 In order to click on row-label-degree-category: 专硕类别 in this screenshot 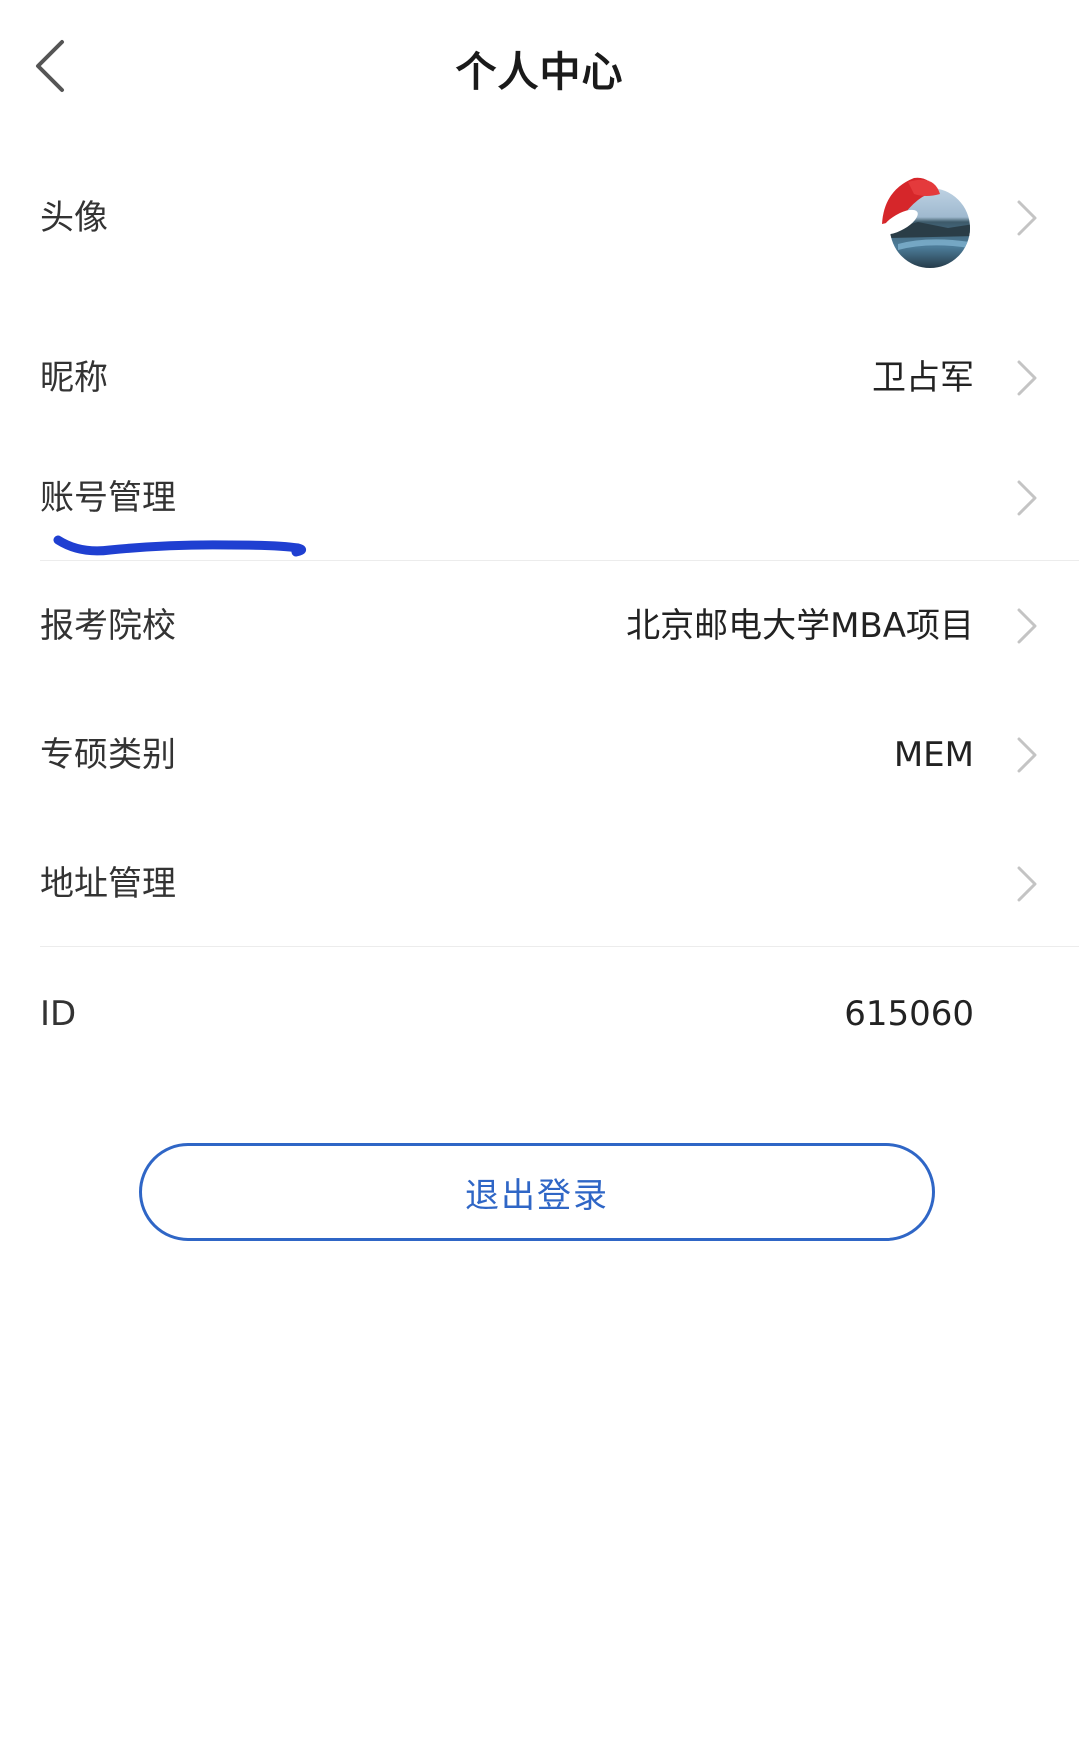, I will do `click(108, 755)`.